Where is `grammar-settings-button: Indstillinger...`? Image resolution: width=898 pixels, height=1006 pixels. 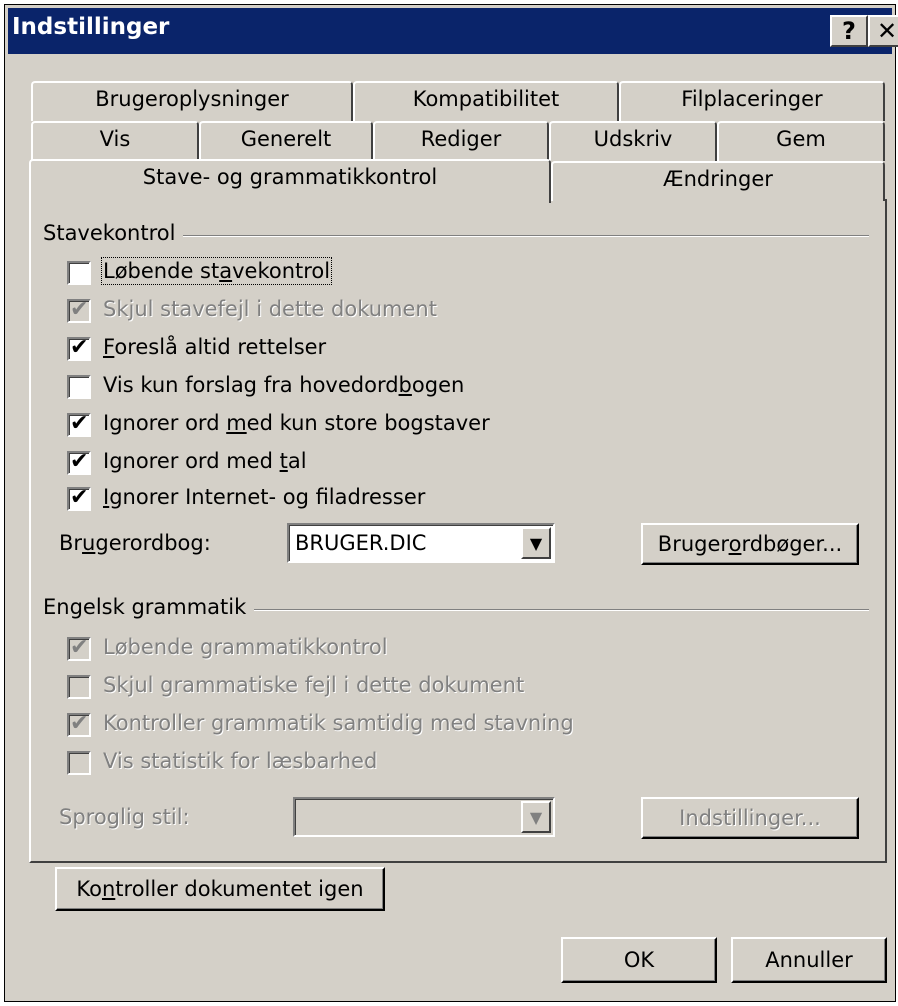
grammar-settings-button: Indstillinger... is located at coordinates (750, 818).